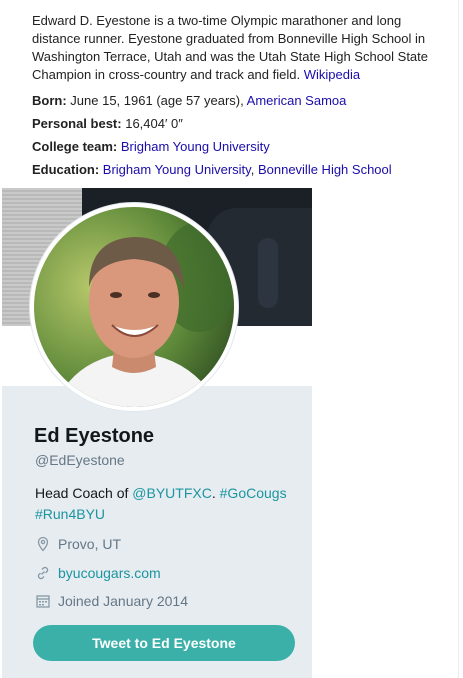  I want to click on location-pin-icon, so click(43, 544).